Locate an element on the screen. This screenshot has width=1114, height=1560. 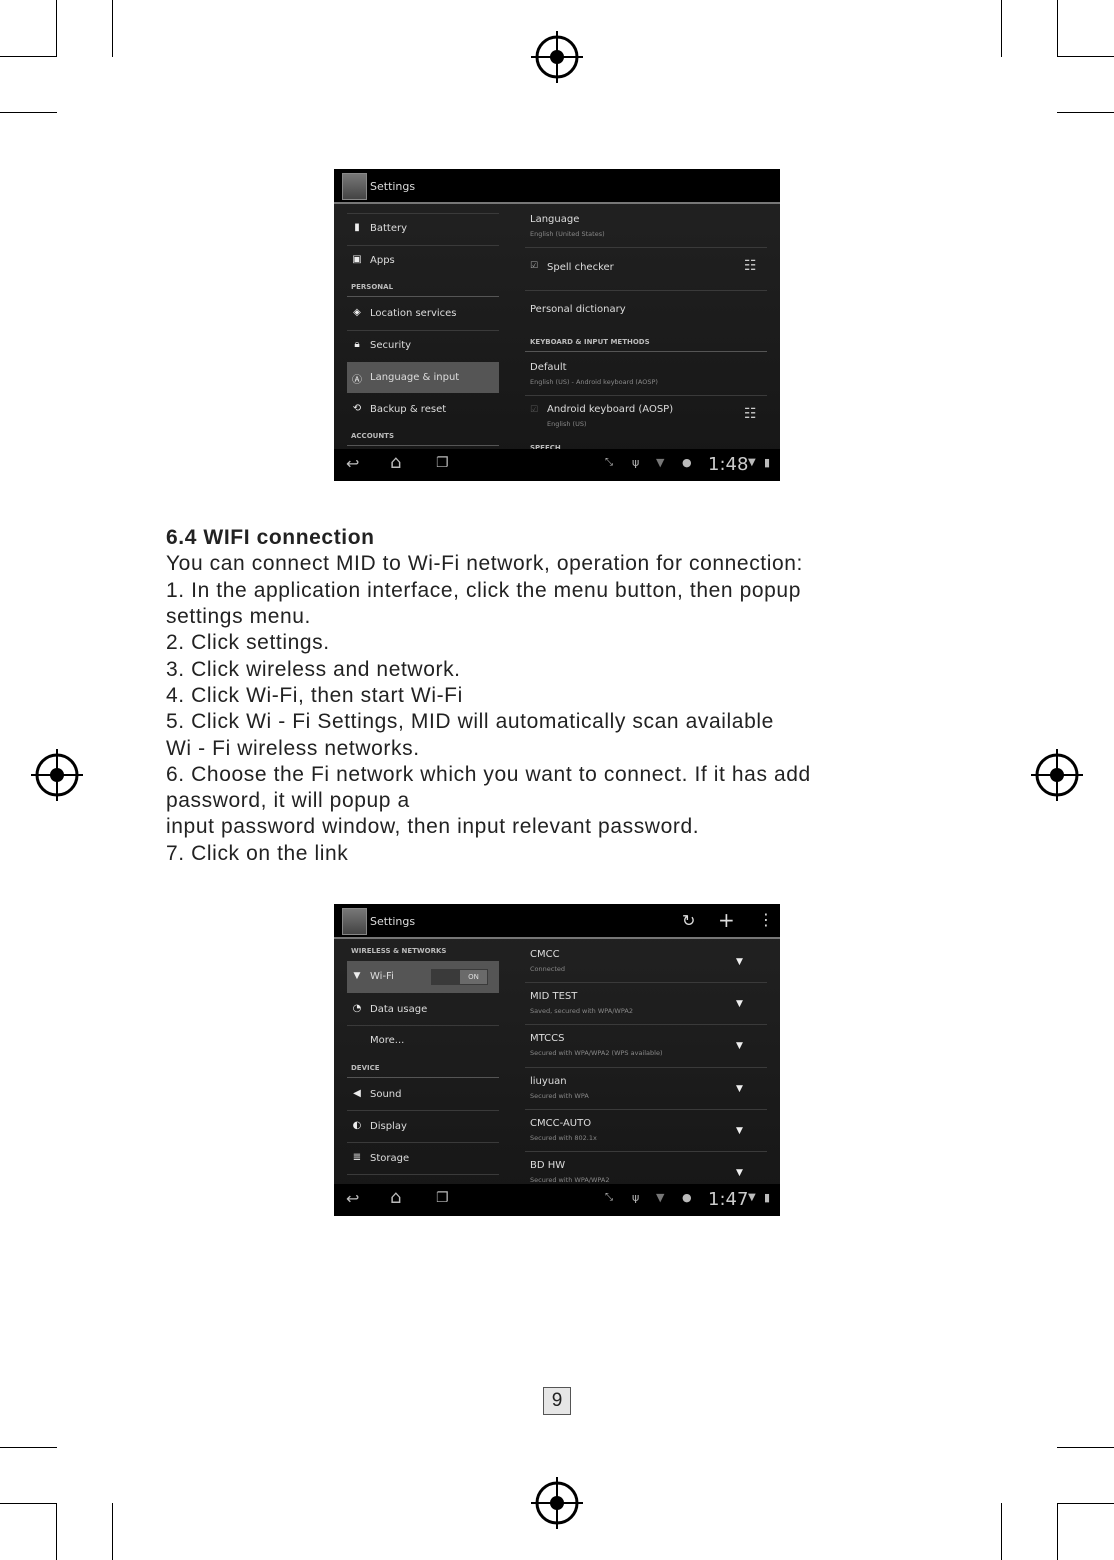
network-name: BD HW is located at coordinates (547, 1165).